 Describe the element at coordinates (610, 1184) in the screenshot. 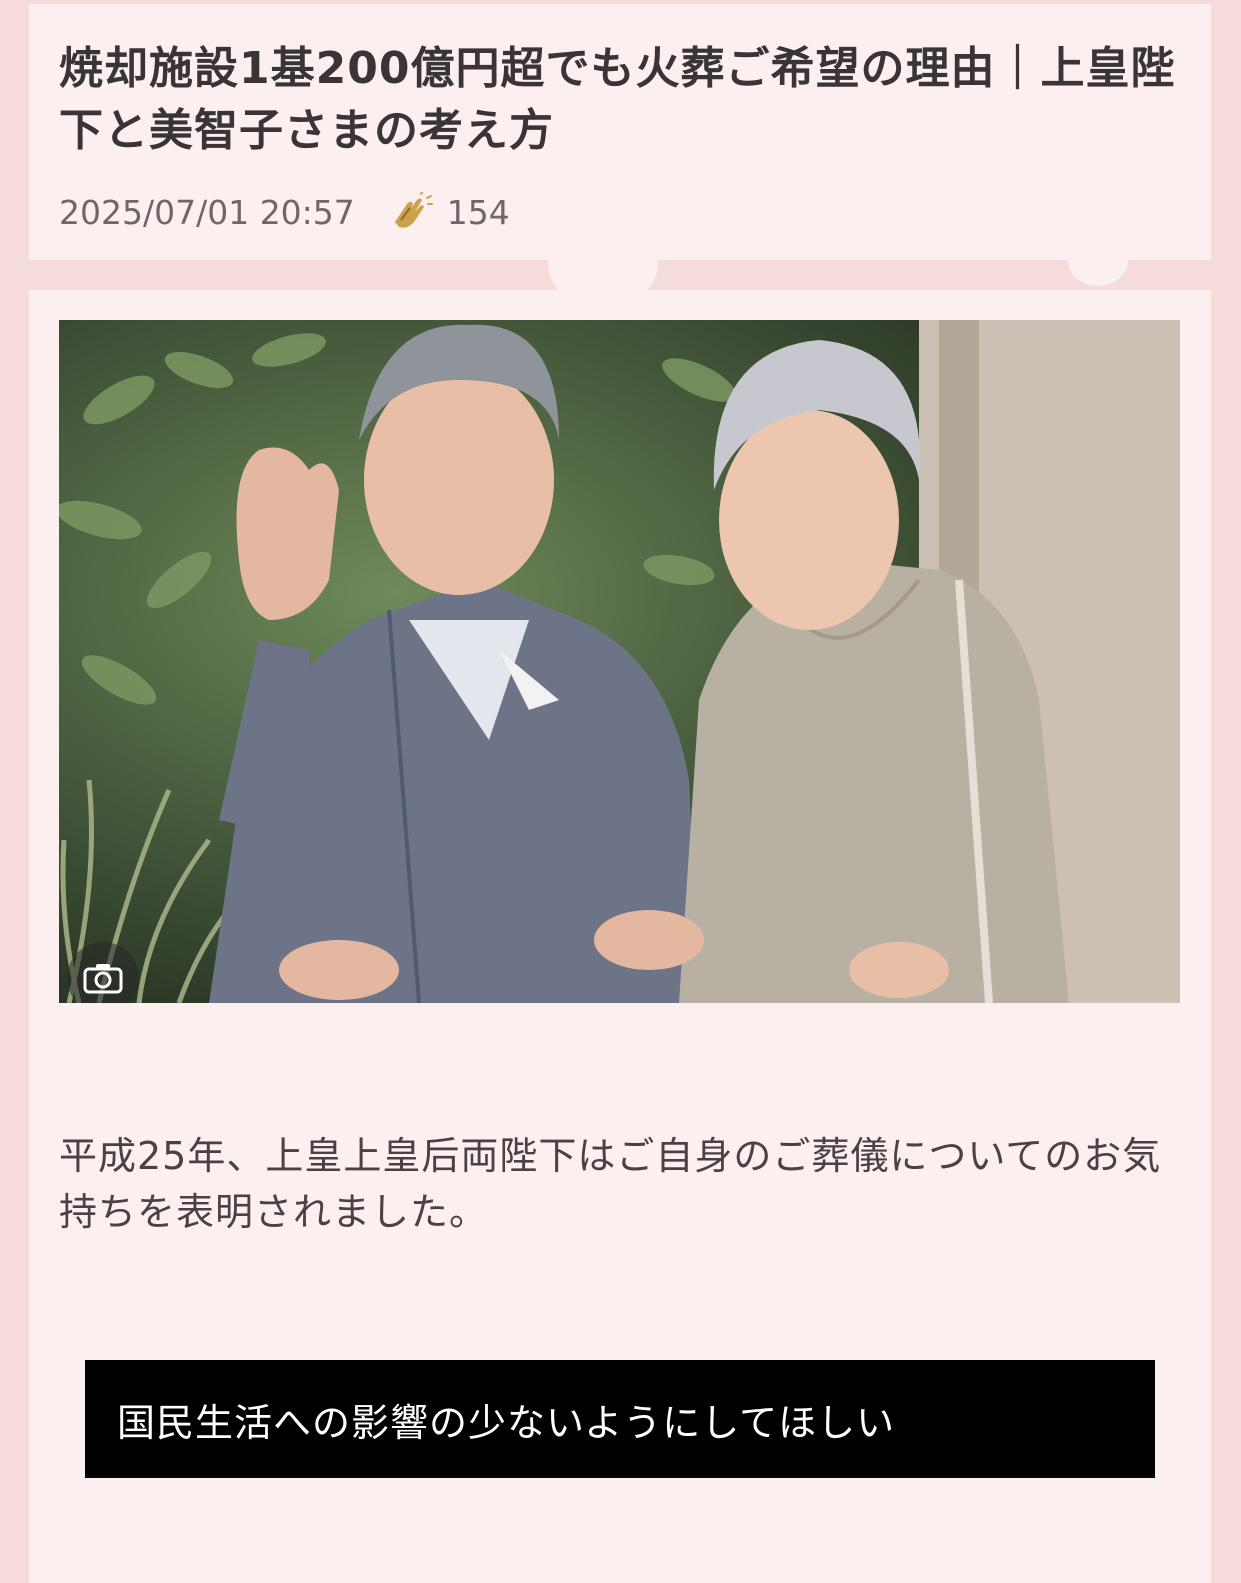

I see `article-lead-text: 平成25年、上皇上皇后両陛下はご自身のご葬儀についてのお気持ちを表明されました。` at that location.